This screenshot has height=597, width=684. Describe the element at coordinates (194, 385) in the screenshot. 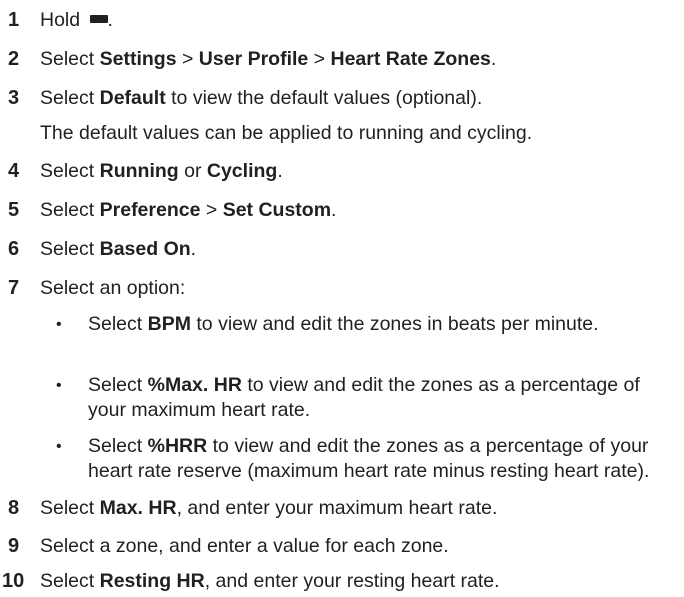

I see `option-label: %Max. HR` at that location.